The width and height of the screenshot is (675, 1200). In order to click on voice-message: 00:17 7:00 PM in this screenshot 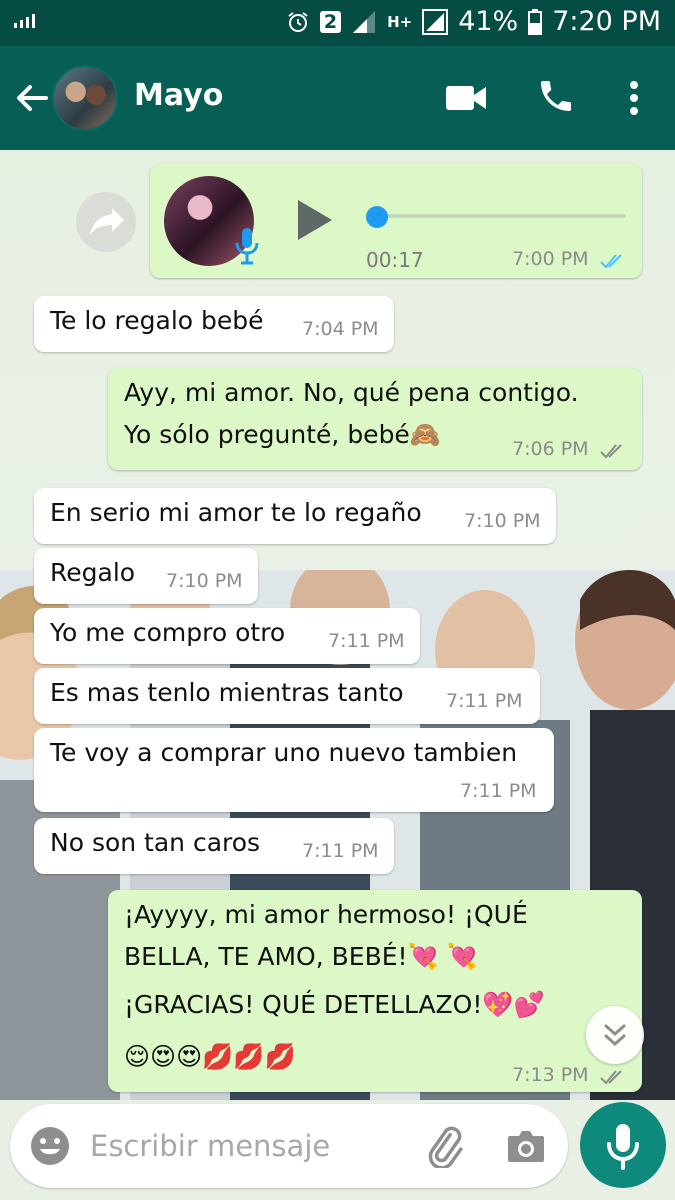, I will do `click(396, 221)`.